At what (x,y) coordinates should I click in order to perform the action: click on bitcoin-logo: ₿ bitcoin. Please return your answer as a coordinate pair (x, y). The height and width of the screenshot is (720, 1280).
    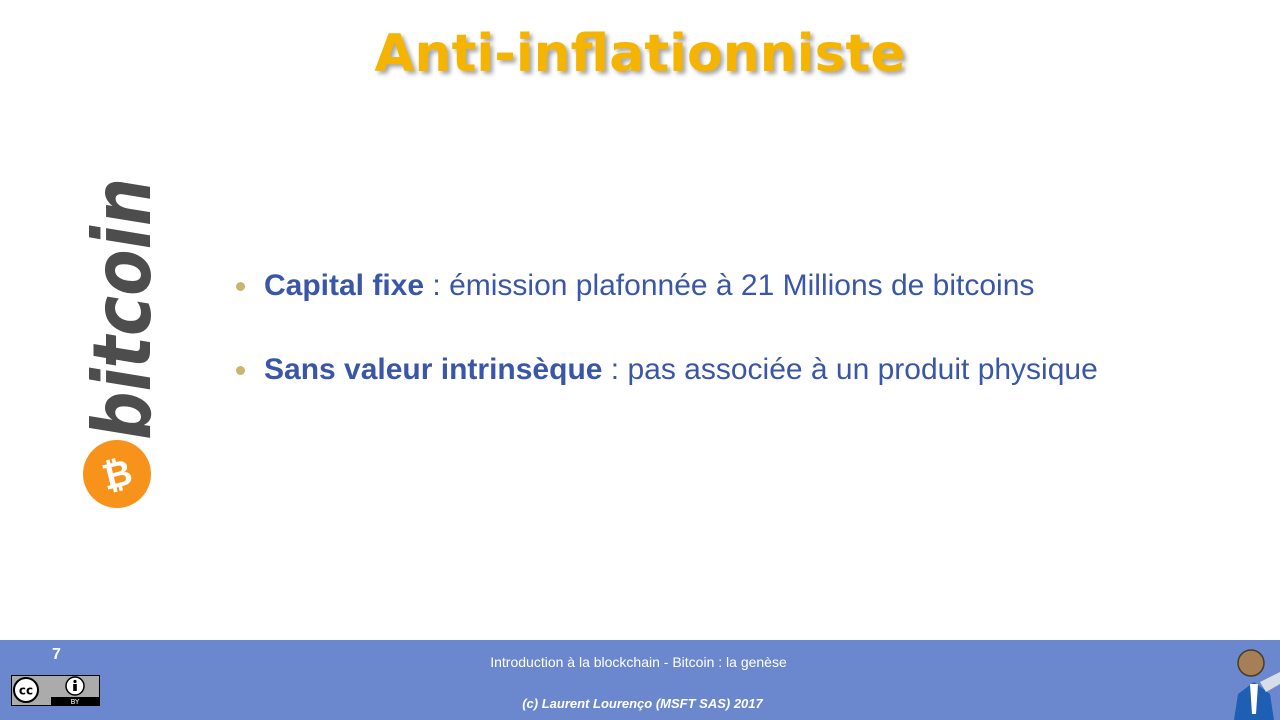
    Looking at the image, I should click on (119, 343).